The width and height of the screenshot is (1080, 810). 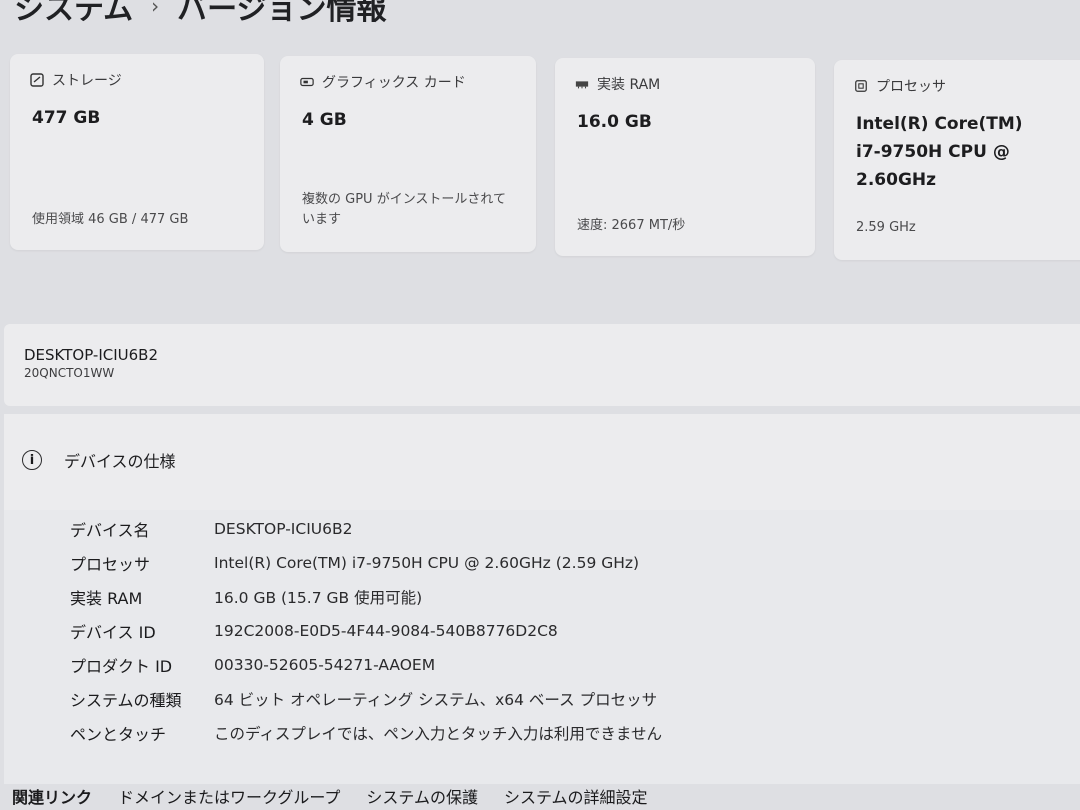 I want to click on ram-card: 実装 RAM 16.0 GB 速度: 2667 MT/秒, so click(x=685, y=157).